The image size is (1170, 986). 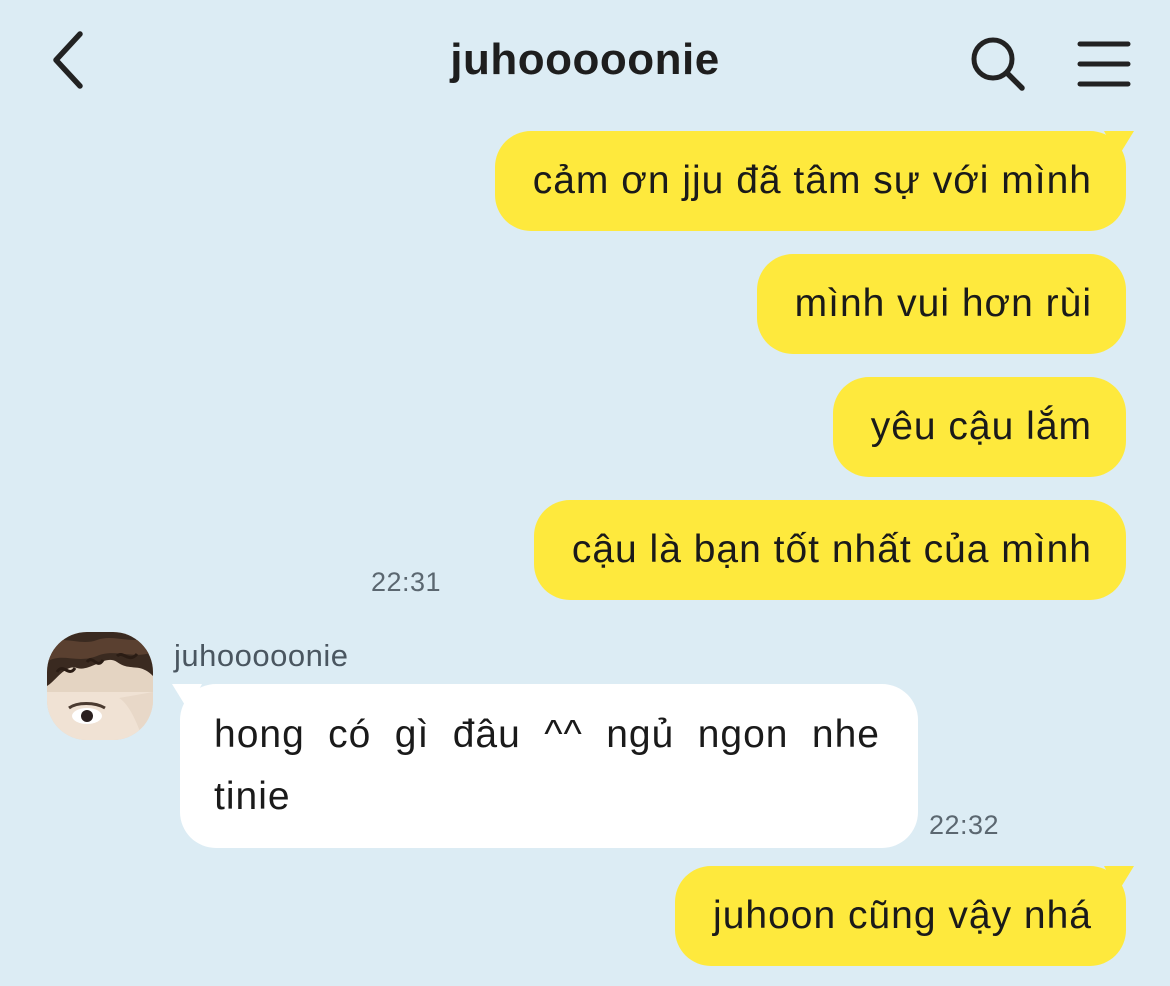 I want to click on message-text: cậu là bạn tốt nhất của mình, so click(x=831, y=549).